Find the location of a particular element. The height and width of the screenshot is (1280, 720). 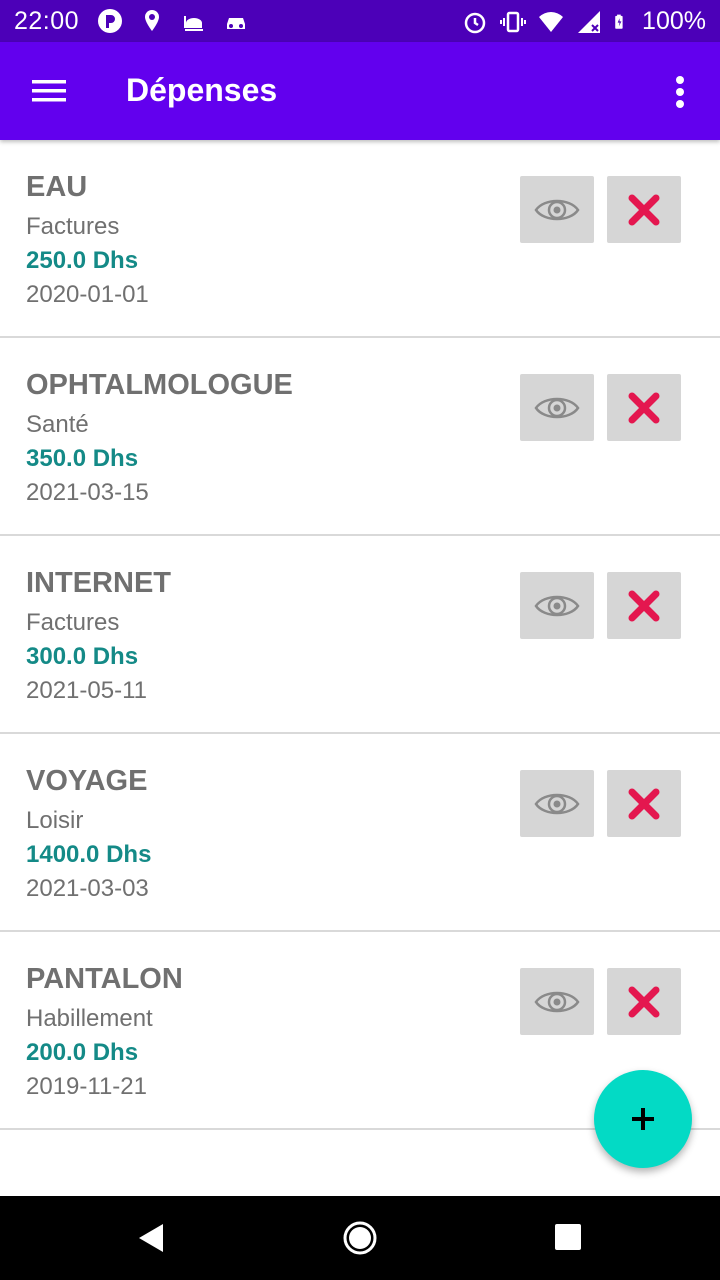

expense-date: 2021-05-11 is located at coordinates (86, 690).